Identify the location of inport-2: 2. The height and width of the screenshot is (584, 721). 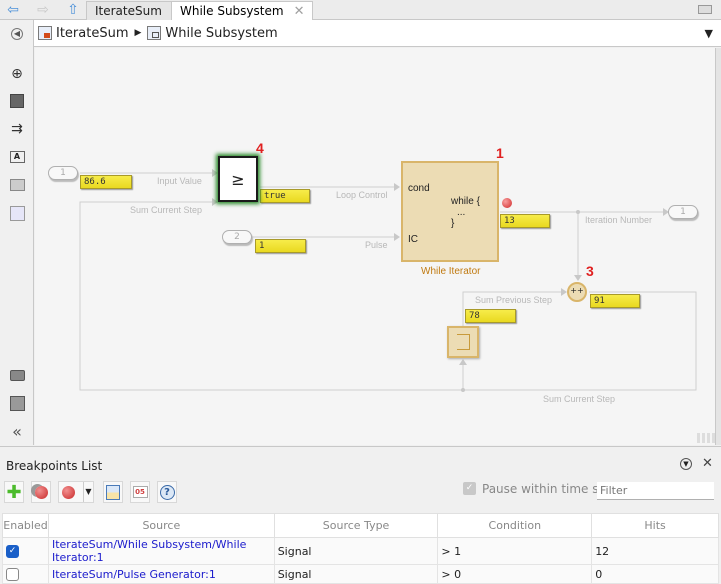
(237, 237).